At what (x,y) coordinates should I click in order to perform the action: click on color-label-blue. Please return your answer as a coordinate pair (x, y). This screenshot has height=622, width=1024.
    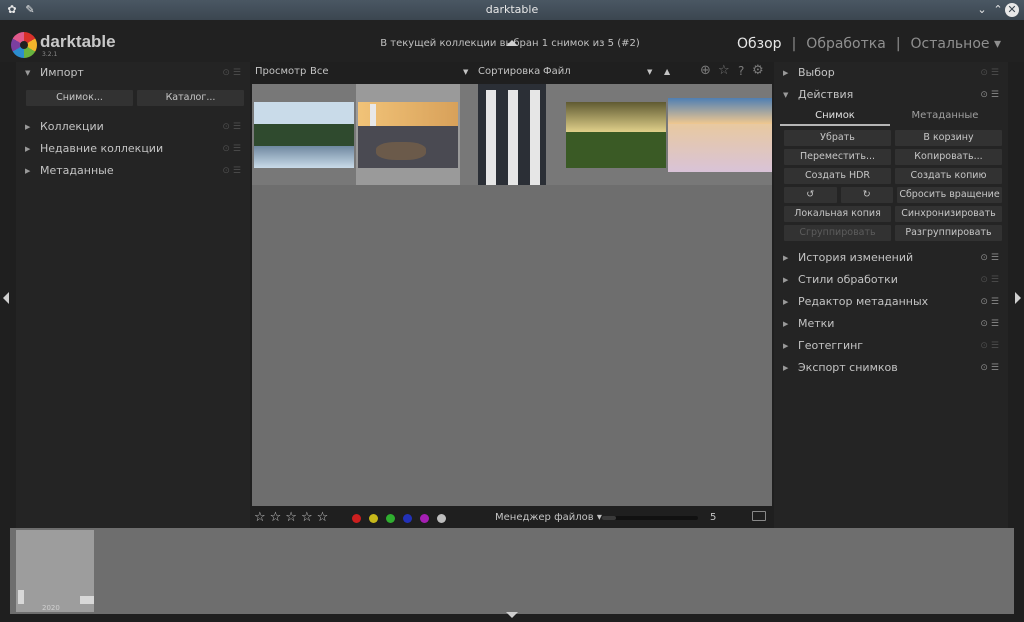
    Looking at the image, I should click on (407, 518).